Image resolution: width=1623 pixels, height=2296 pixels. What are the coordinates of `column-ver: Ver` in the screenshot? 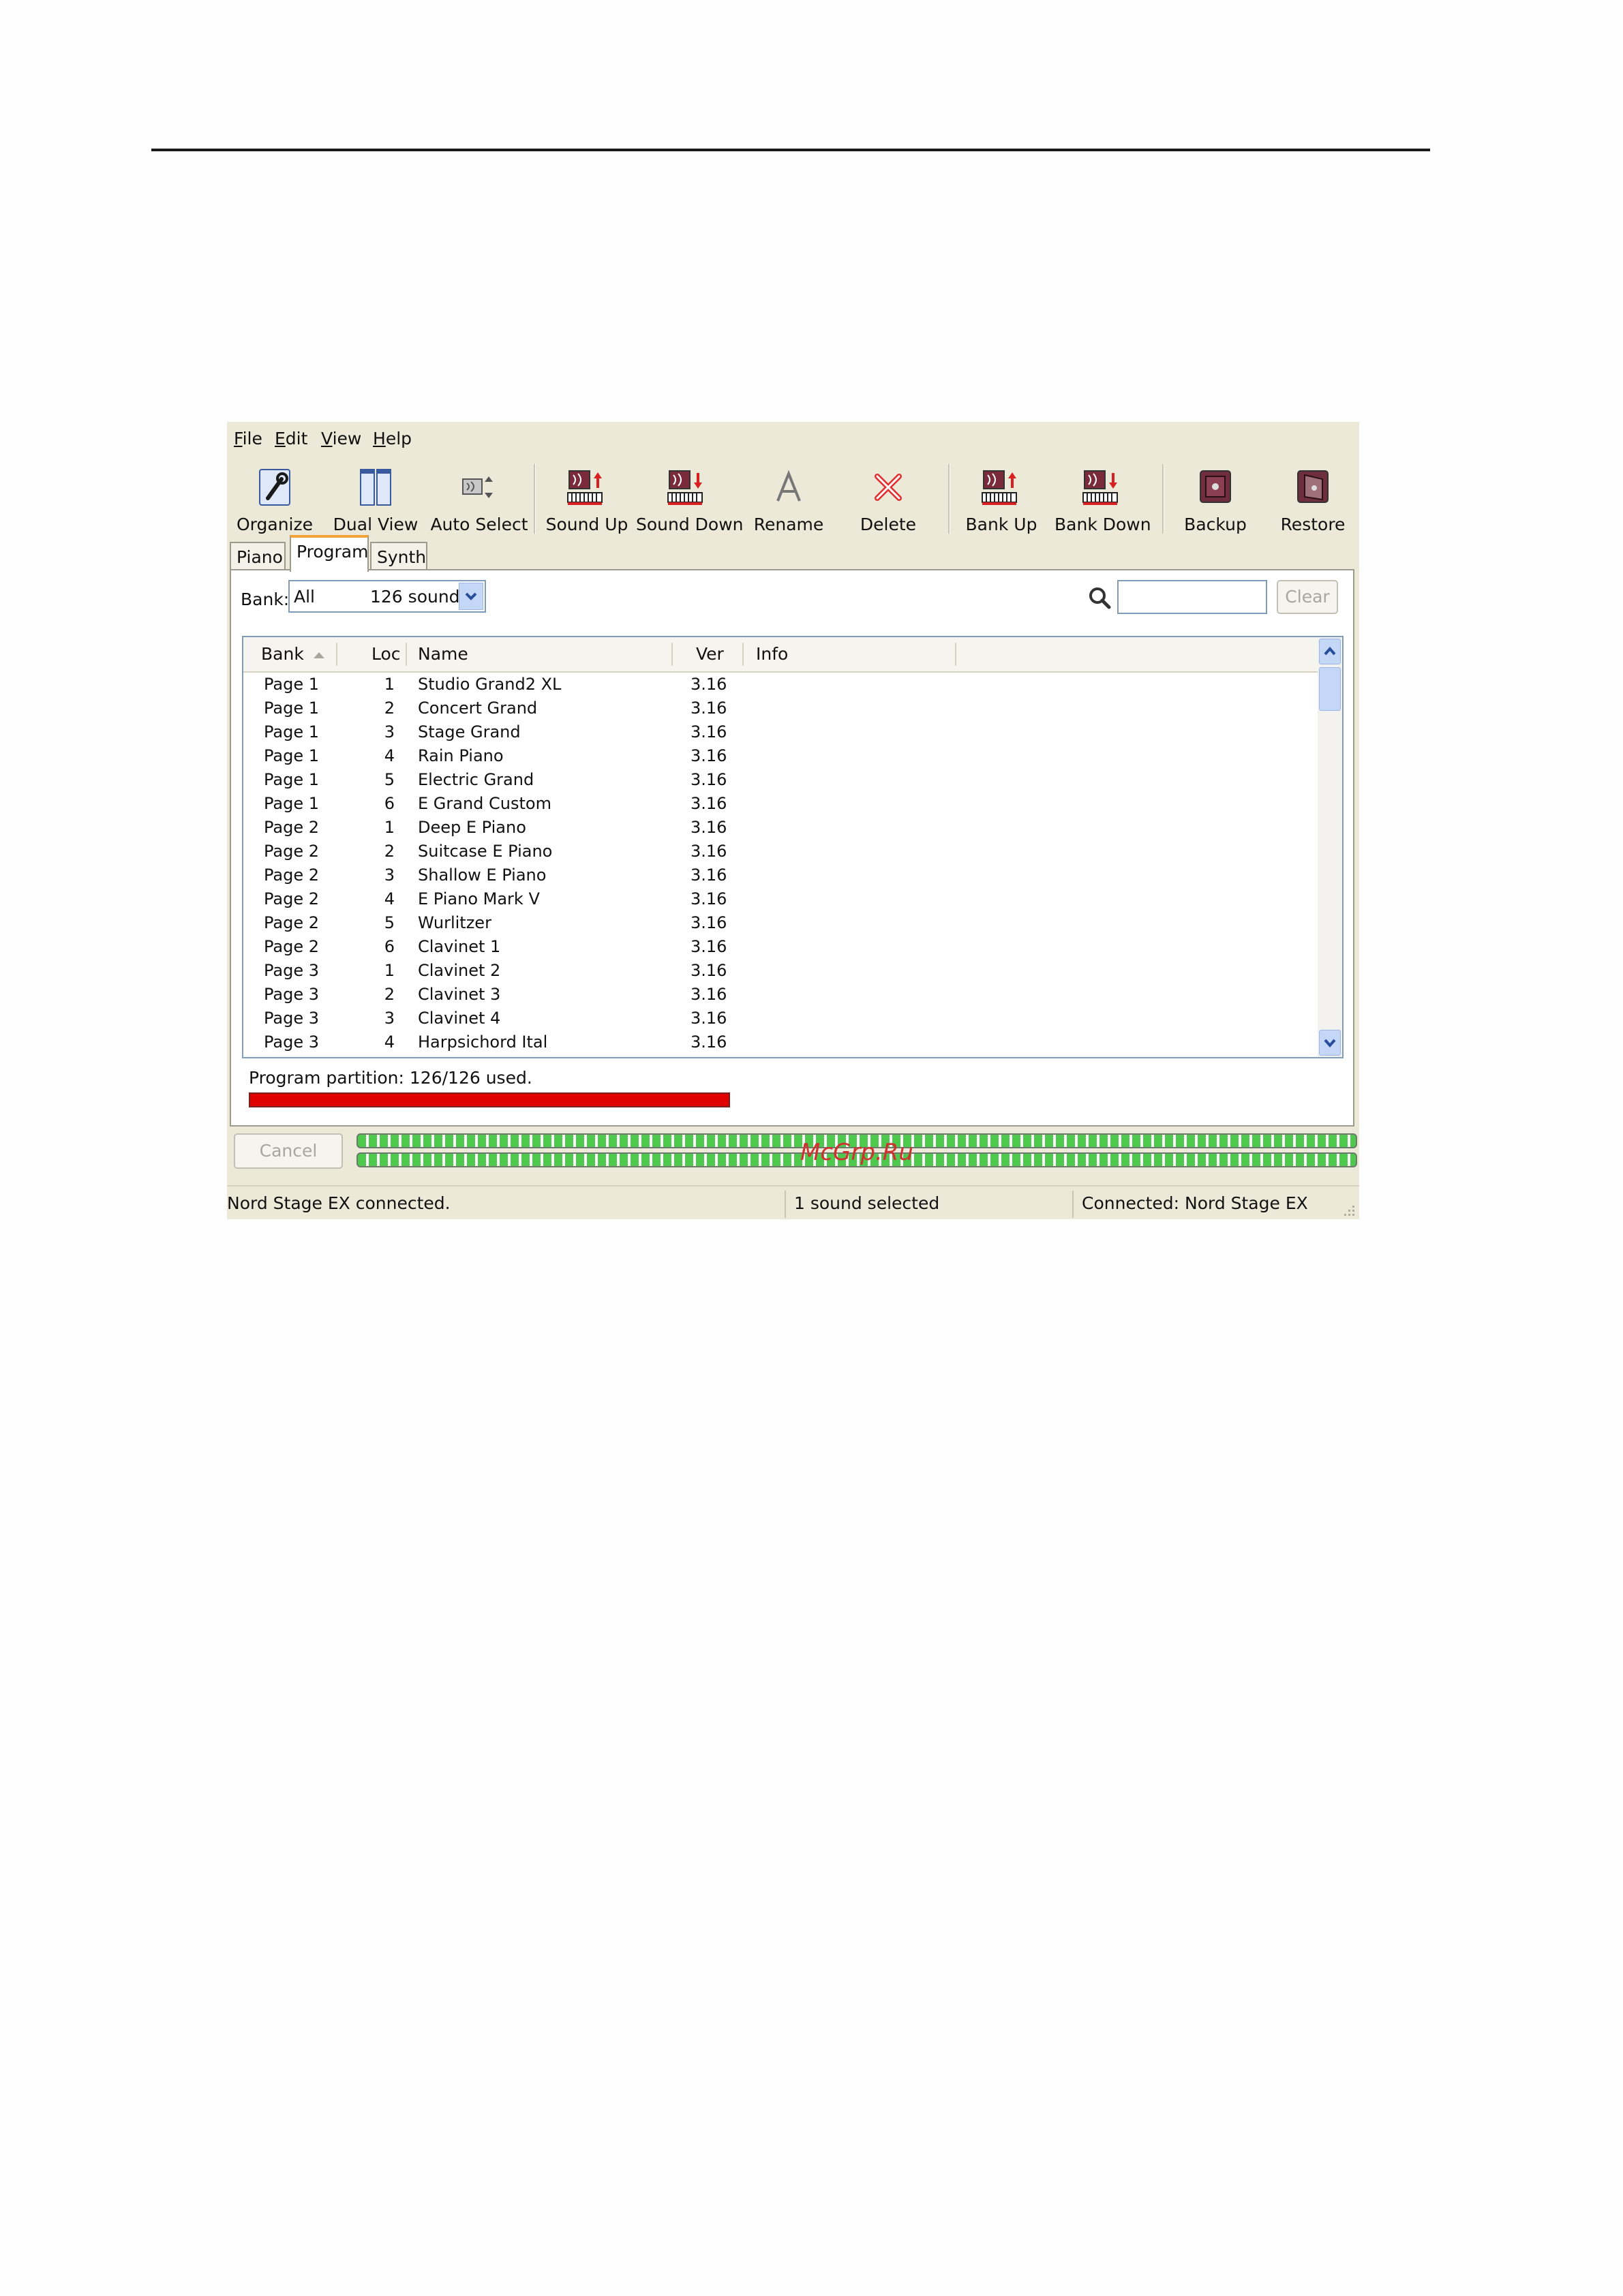 It's located at (710, 654).